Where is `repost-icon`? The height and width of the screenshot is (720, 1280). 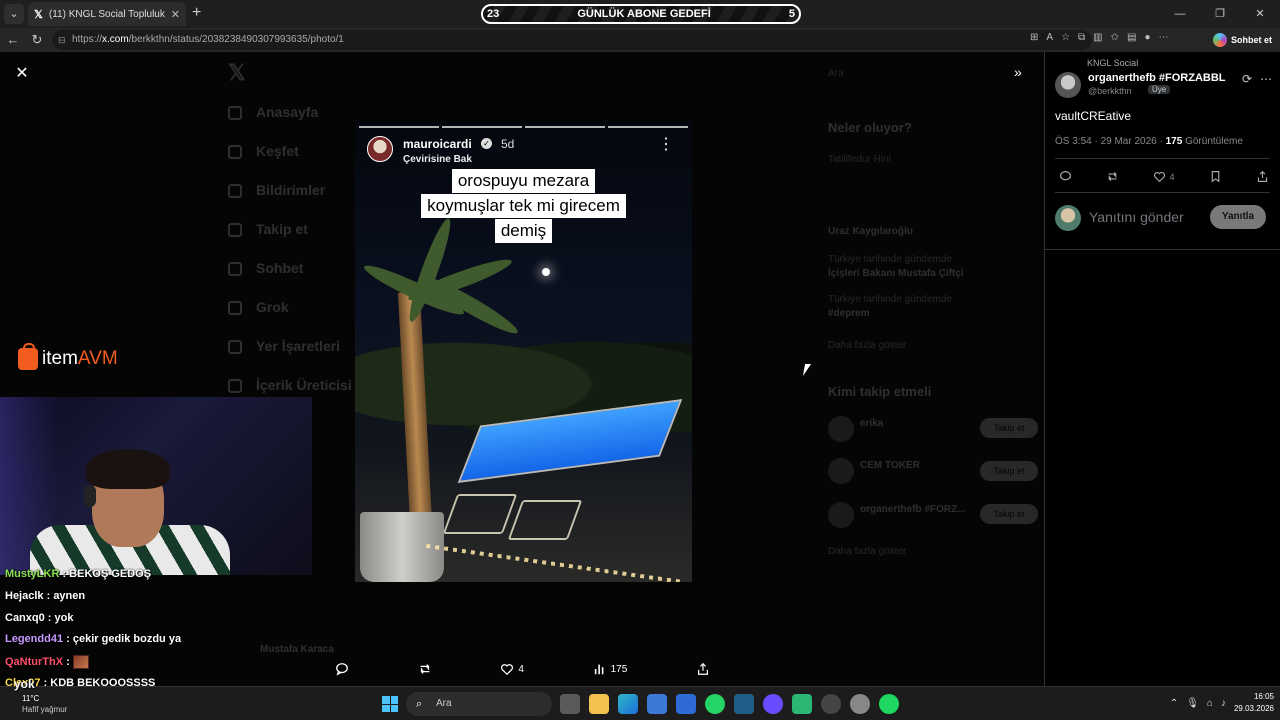 repost-icon is located at coordinates (425, 669).